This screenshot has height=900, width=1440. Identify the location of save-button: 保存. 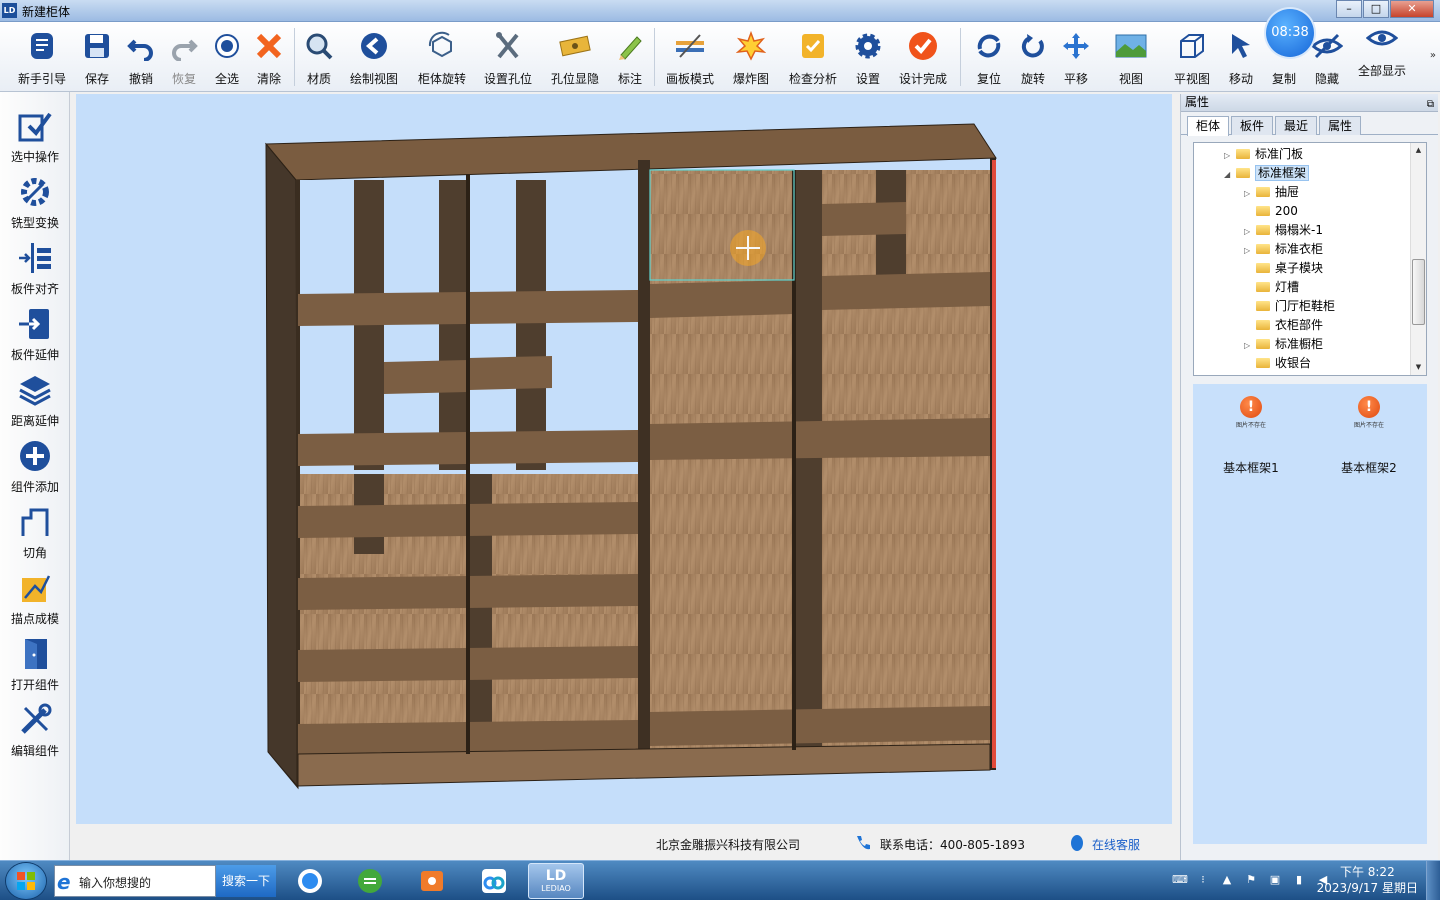
(97, 57).